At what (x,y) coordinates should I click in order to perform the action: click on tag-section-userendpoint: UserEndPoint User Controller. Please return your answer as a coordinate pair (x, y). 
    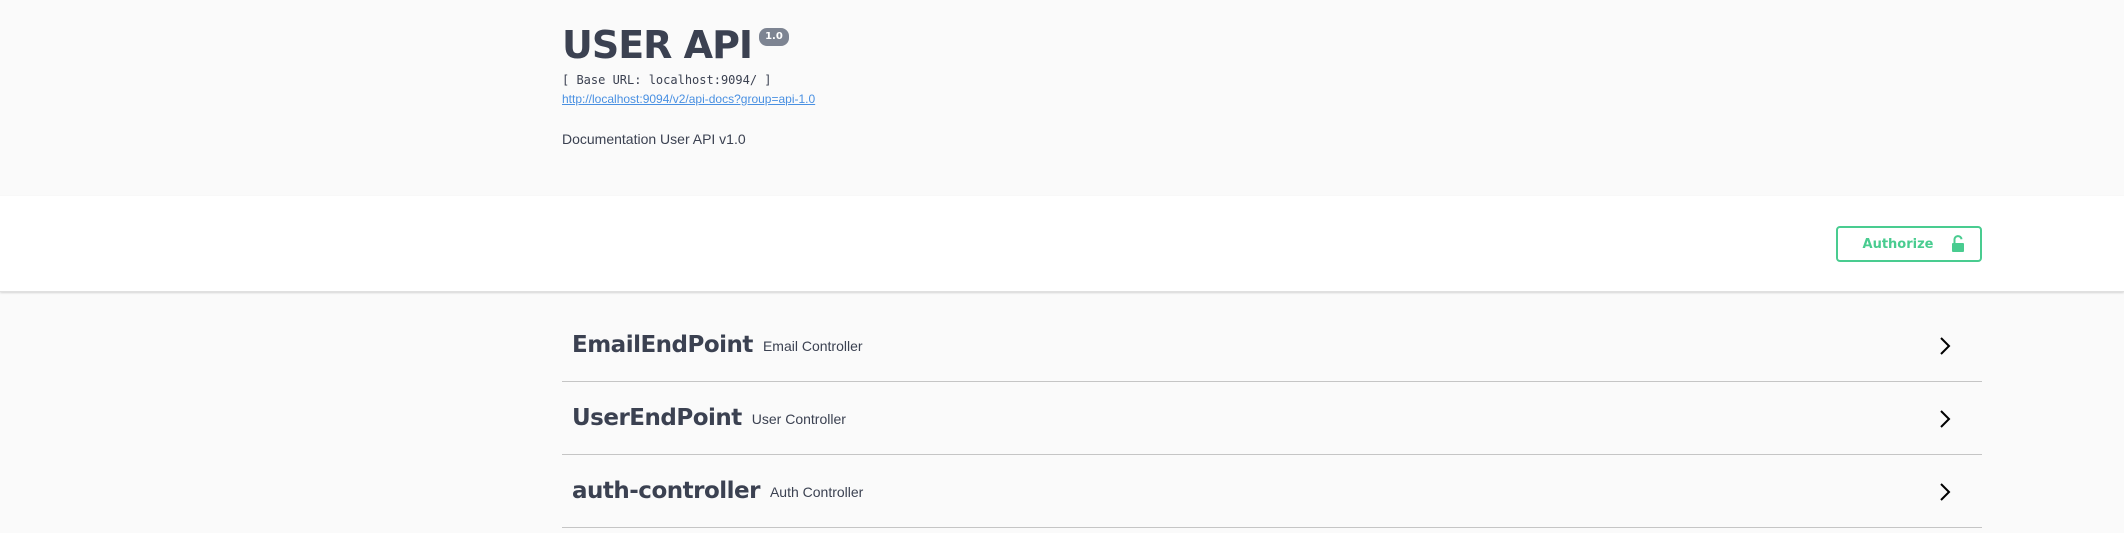
    Looking at the image, I should click on (1272, 418).